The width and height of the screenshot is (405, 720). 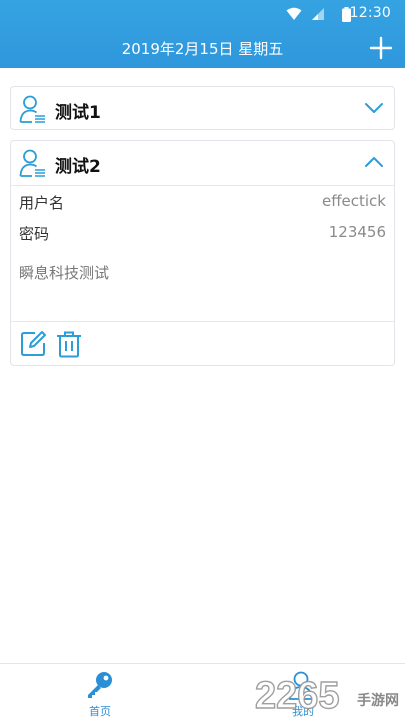 I want to click on svg-text: 2265, so click(x=297, y=696).